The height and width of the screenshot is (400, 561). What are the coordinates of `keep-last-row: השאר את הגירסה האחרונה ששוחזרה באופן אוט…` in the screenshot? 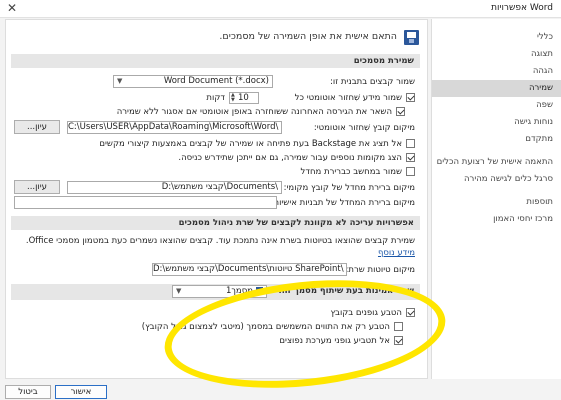 It's located at (261, 112).